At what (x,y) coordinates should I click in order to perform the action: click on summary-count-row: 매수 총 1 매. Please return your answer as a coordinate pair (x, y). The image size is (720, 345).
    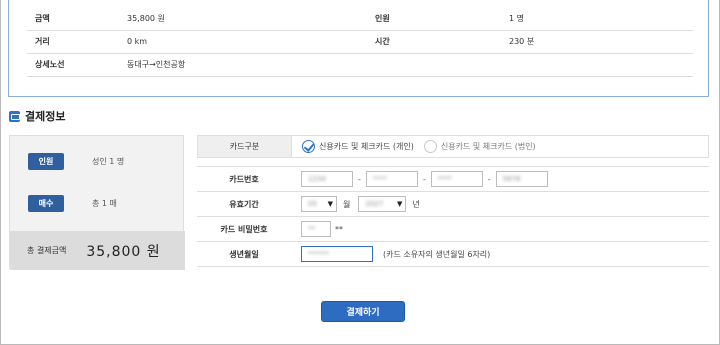
    Looking at the image, I should click on (97, 203).